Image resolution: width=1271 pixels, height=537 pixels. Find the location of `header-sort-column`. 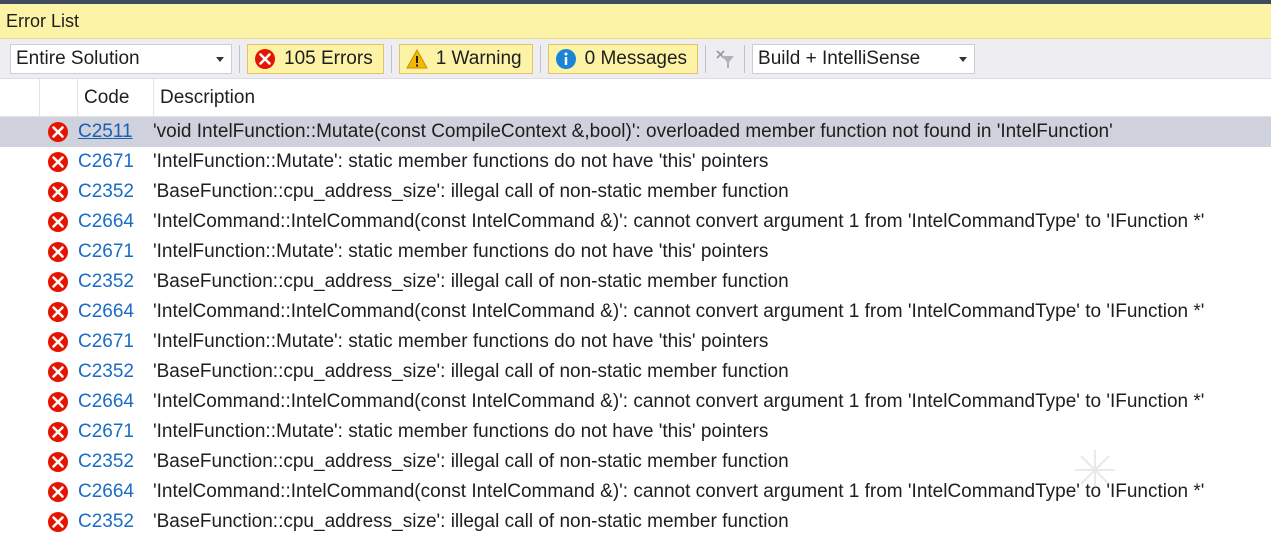

header-sort-column is located at coordinates (20, 97).